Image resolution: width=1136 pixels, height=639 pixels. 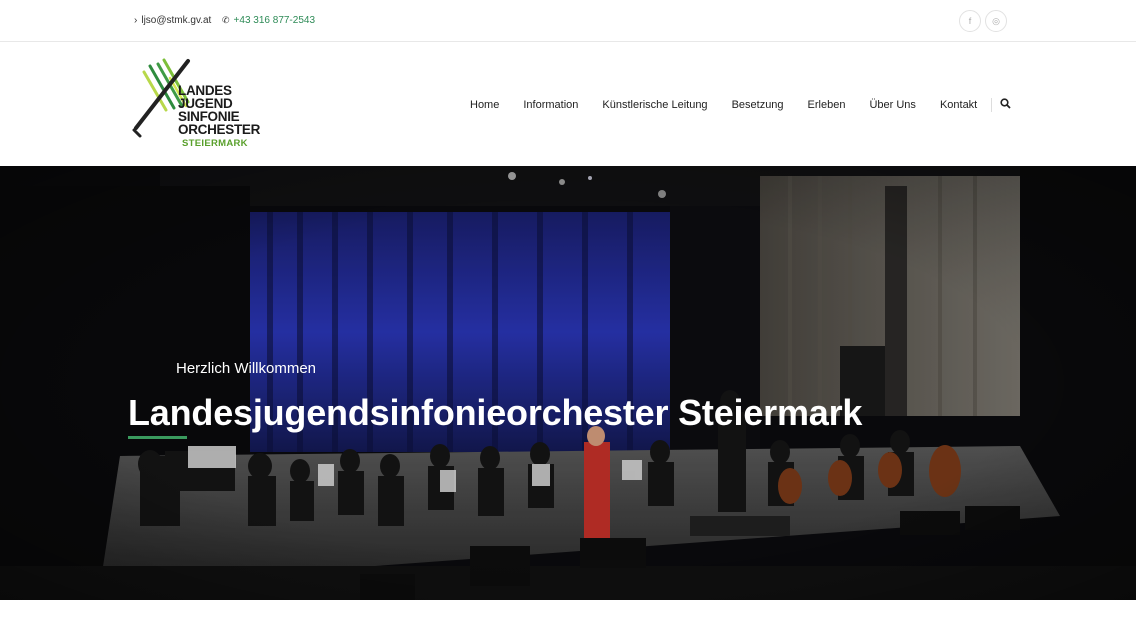 What do you see at coordinates (246, 368) in the screenshot?
I see `hero-subtitle: Herzlich Willkommen` at bounding box center [246, 368].